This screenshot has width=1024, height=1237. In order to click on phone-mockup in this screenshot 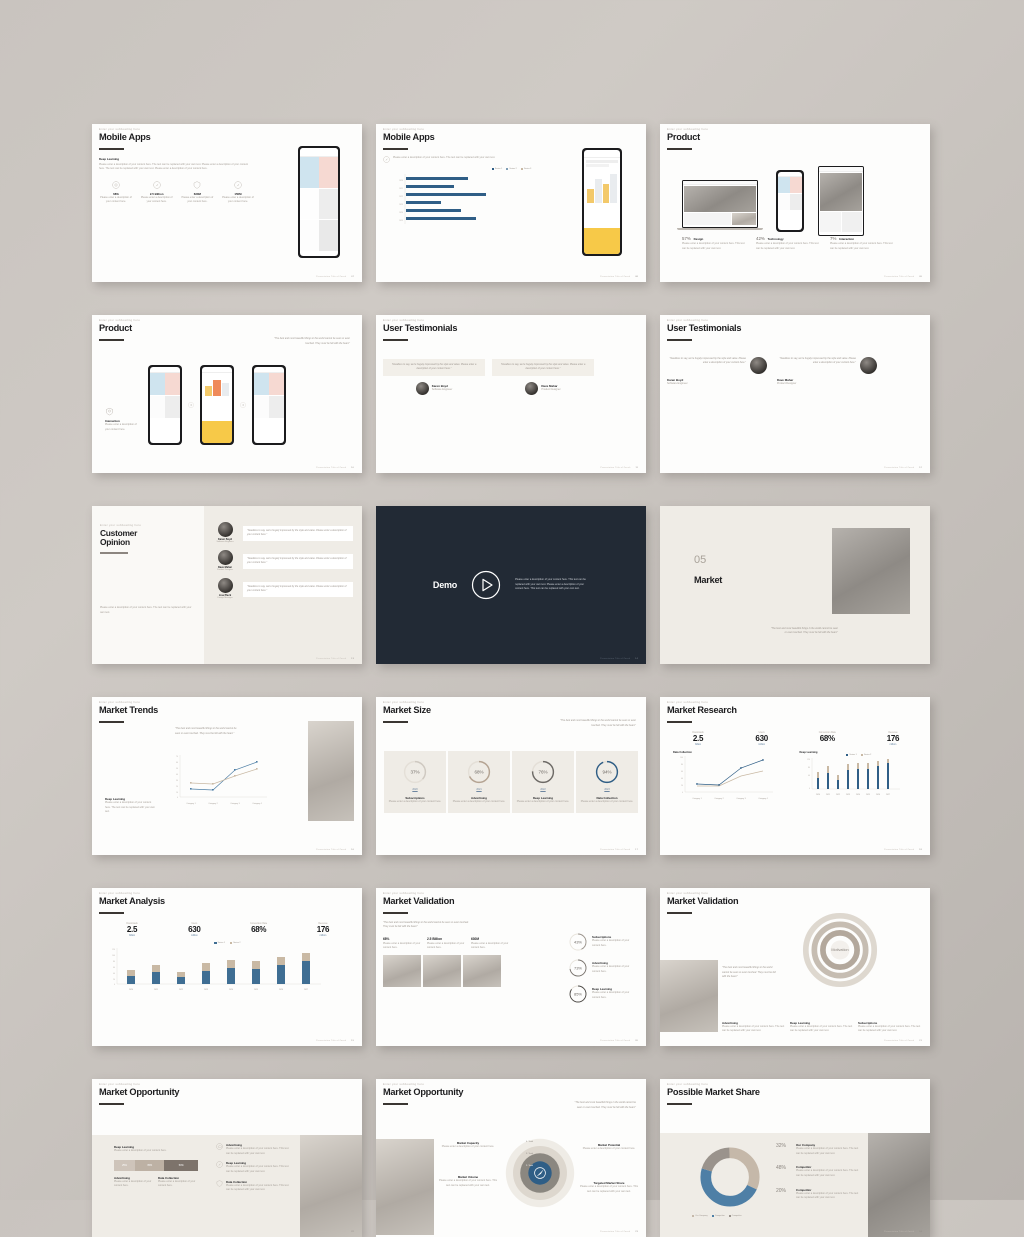, I will do `click(790, 201)`.